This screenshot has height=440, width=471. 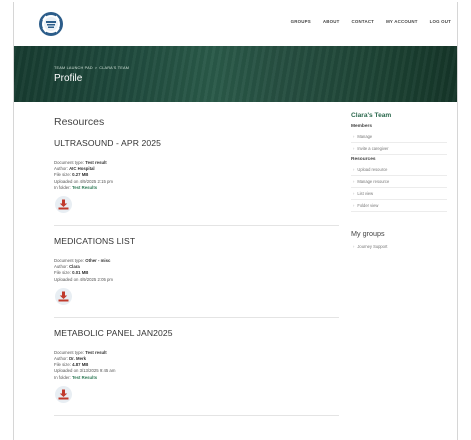 I want to click on doc-author-value: Clara, so click(x=74, y=267).